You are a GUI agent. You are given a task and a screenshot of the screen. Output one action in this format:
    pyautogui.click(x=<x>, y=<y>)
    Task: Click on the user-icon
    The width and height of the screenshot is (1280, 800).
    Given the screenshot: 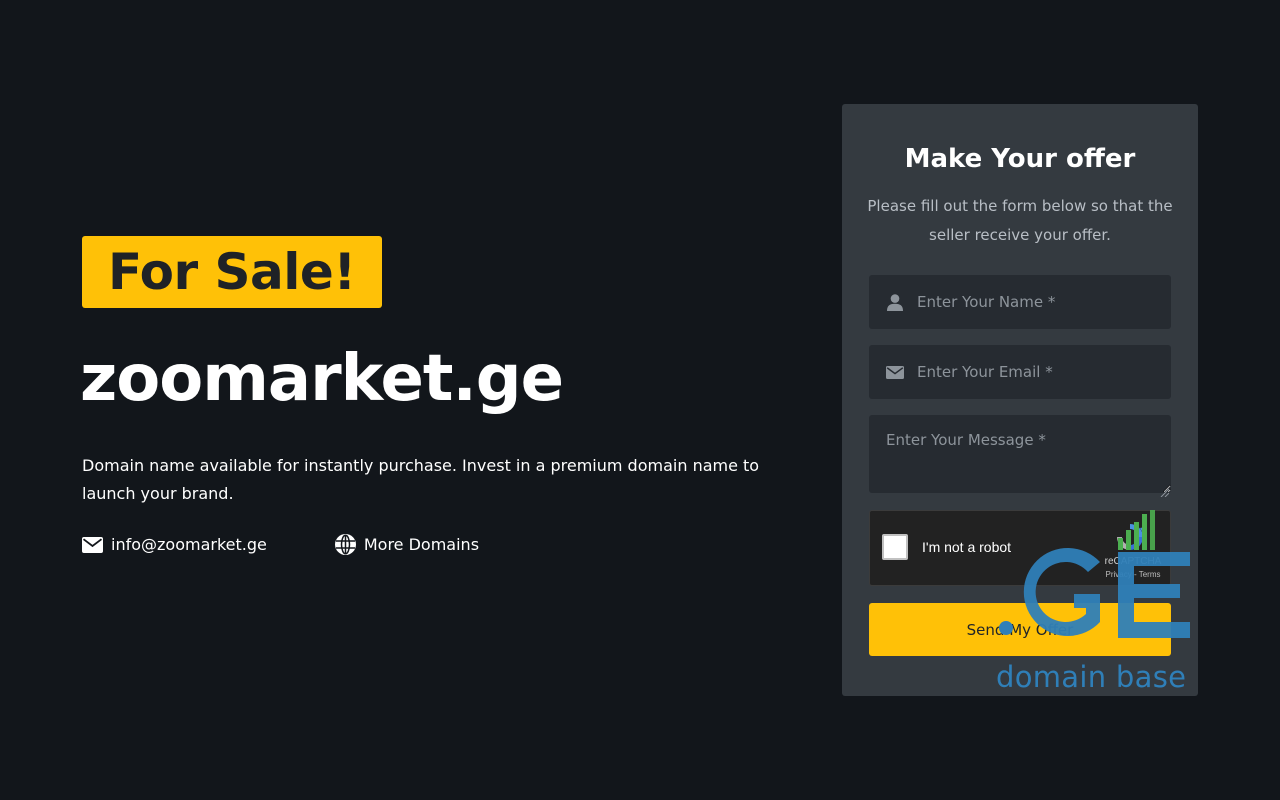 What is the action you would take?
    pyautogui.click(x=895, y=302)
    